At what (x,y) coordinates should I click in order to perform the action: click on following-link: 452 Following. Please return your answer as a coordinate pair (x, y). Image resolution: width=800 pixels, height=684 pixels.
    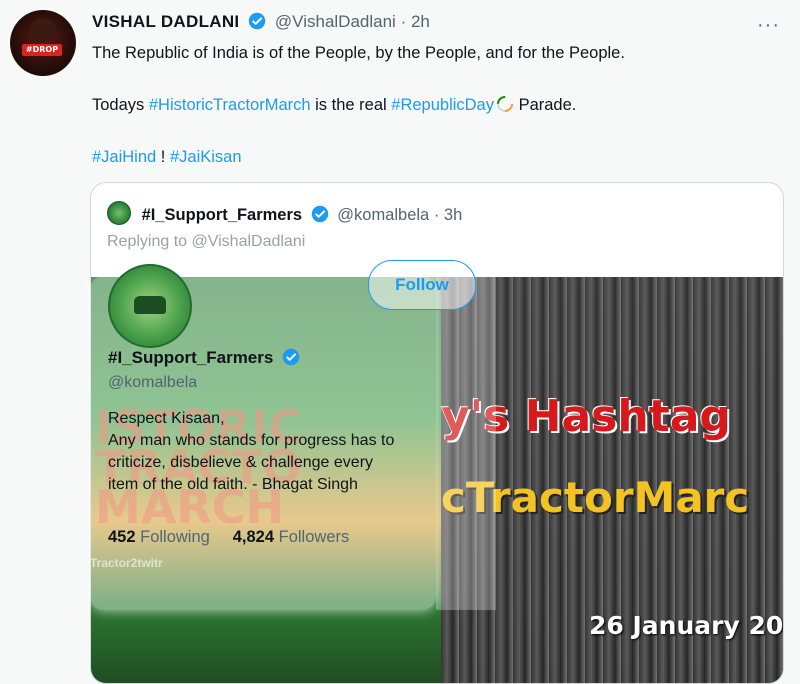
    Looking at the image, I should click on (159, 537).